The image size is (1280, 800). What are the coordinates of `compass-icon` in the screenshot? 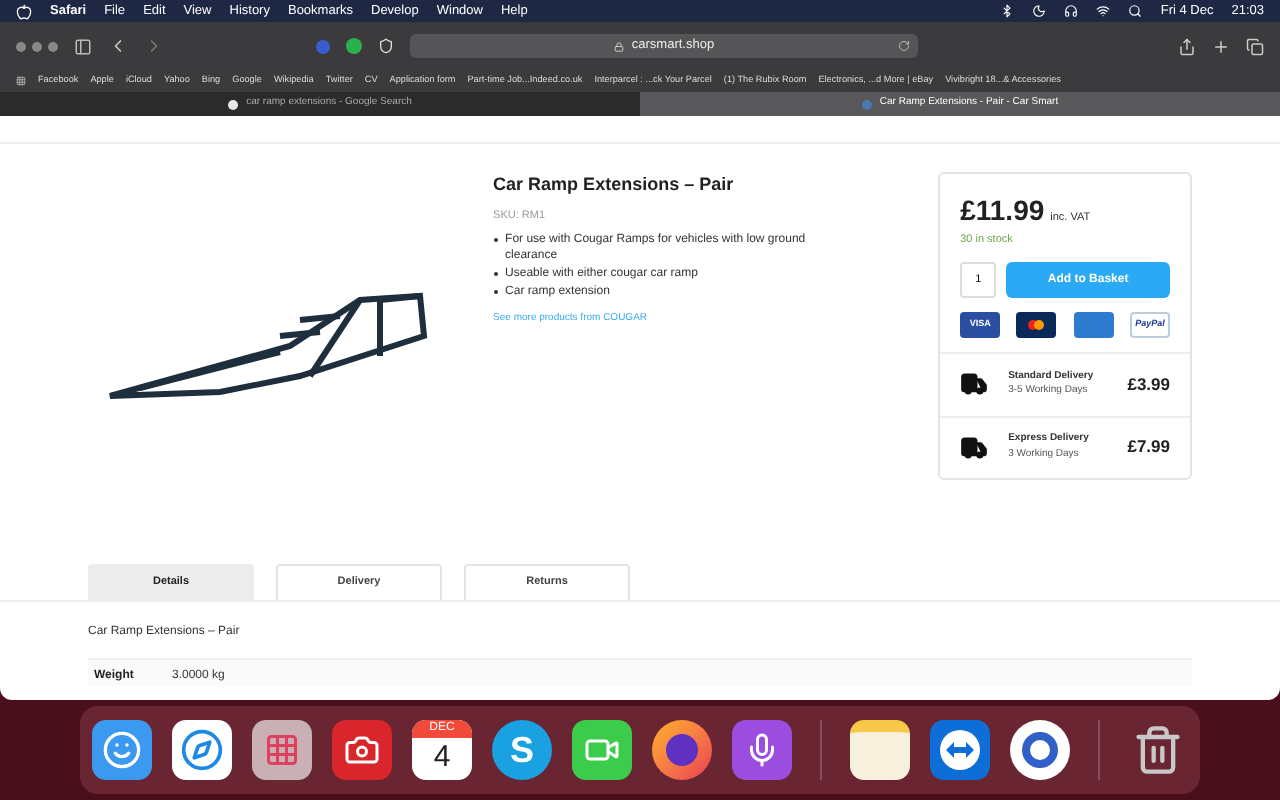 It's located at (202, 750).